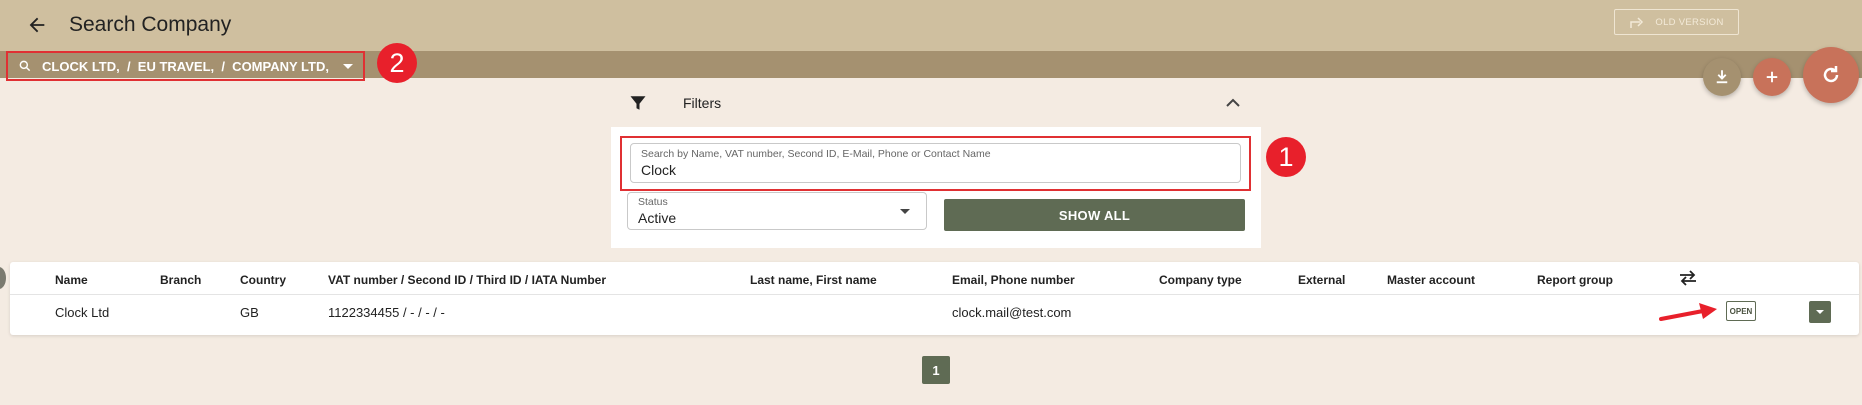 The height and width of the screenshot is (405, 1862). What do you see at coordinates (905, 211) in the screenshot?
I see `dropdown-arrow-icon` at bounding box center [905, 211].